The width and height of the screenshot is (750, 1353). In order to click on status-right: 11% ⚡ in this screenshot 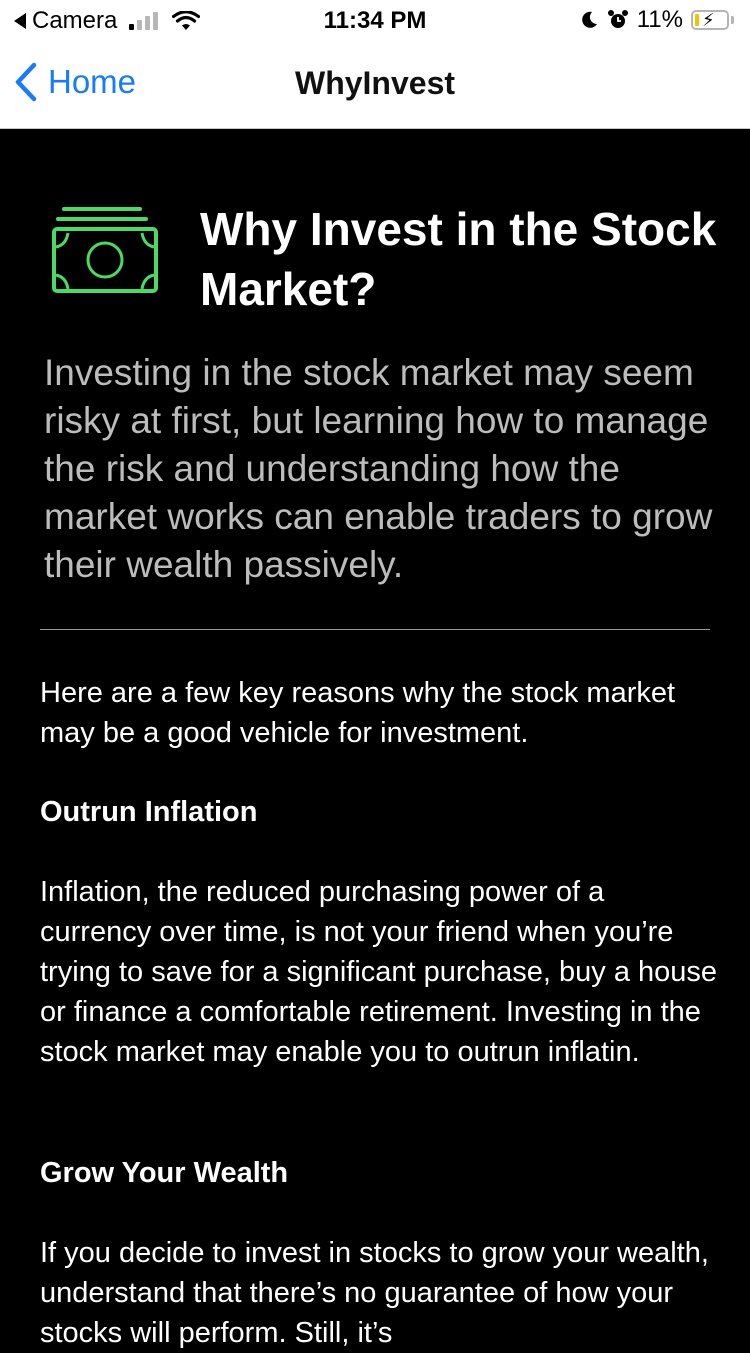, I will do `click(656, 20)`.